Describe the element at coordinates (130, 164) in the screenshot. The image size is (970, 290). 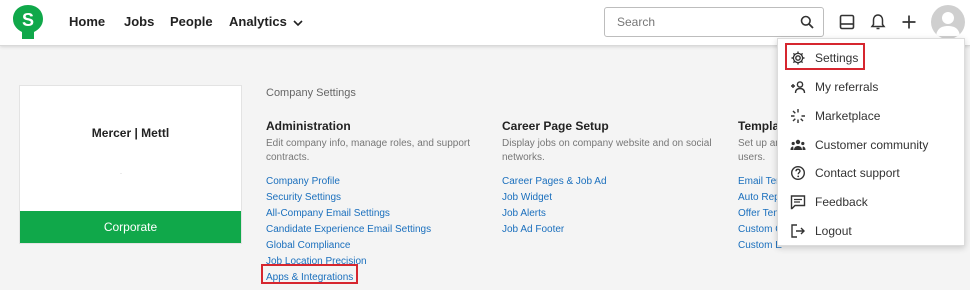
I see `company-card: Mercer | Mettl · Corporate` at that location.